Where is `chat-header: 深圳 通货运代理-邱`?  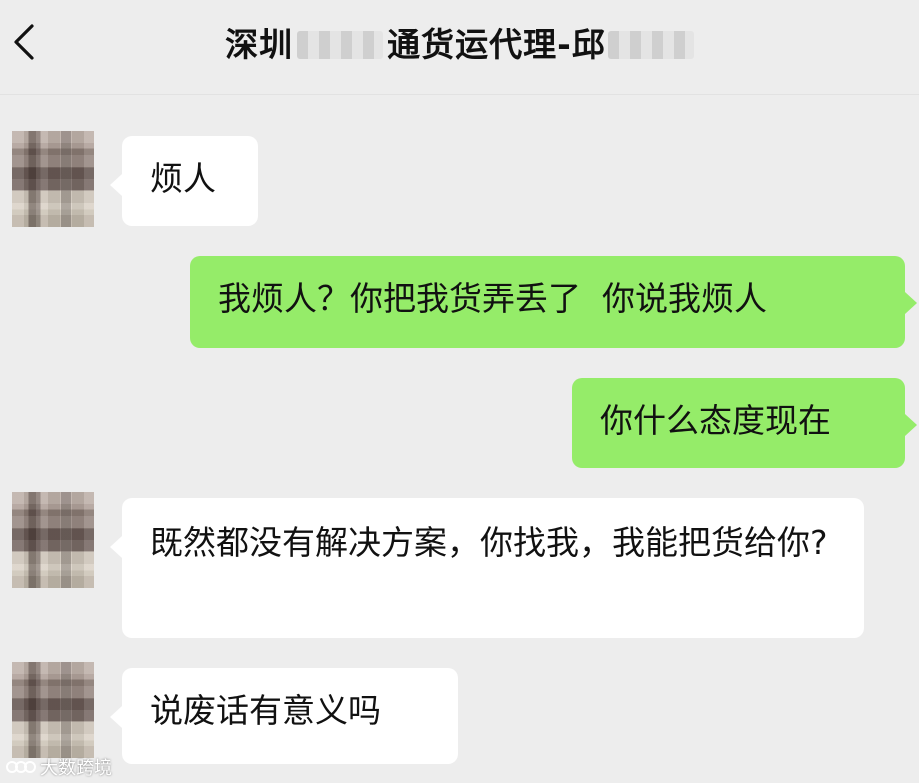 chat-header: 深圳 通货运代理-邱 is located at coordinates (459, 47).